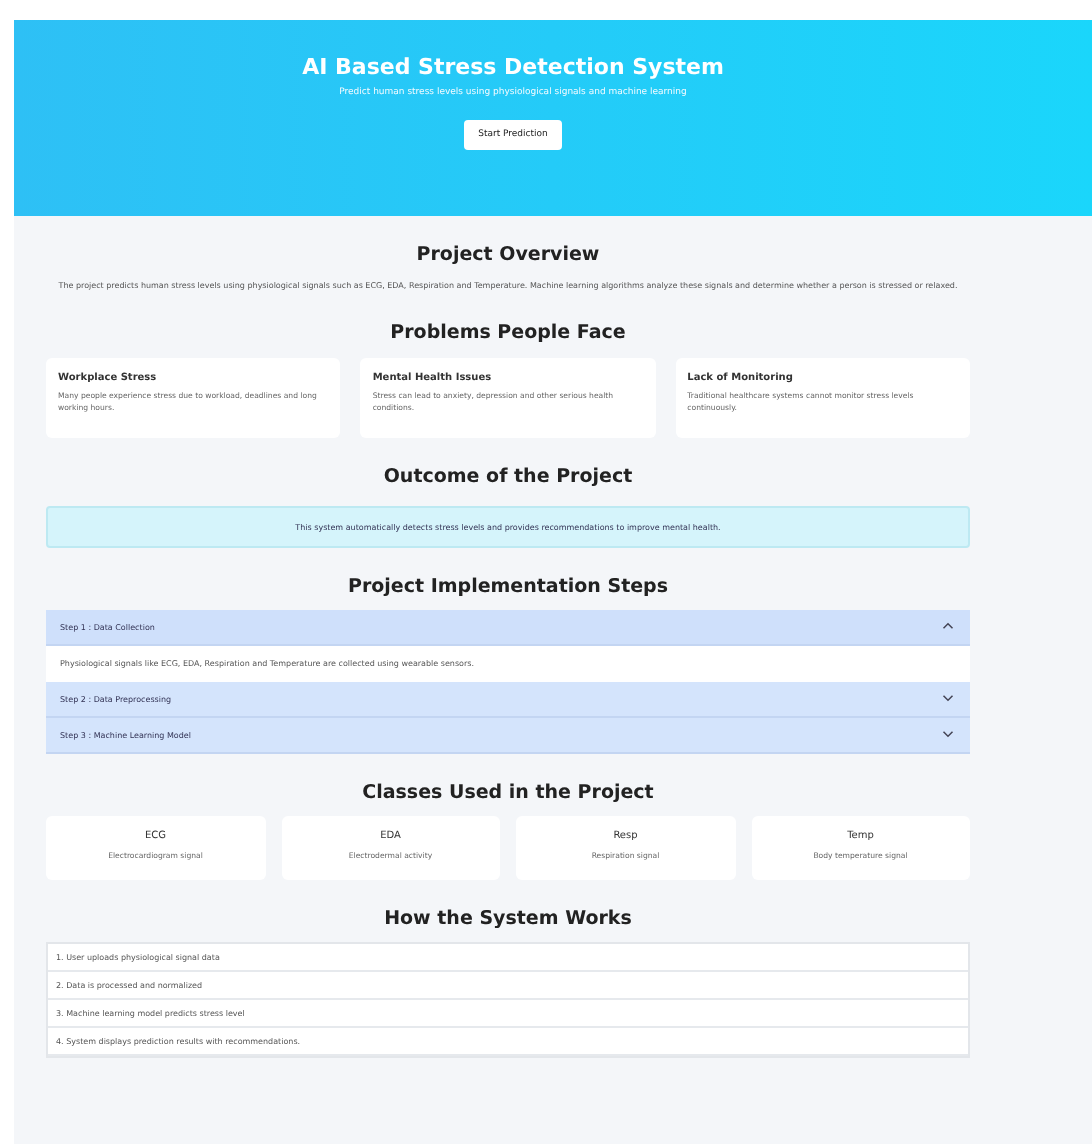 This screenshot has height=1144, width=1092. I want to click on section-heading: Classes Used in the Project, so click(508, 792).